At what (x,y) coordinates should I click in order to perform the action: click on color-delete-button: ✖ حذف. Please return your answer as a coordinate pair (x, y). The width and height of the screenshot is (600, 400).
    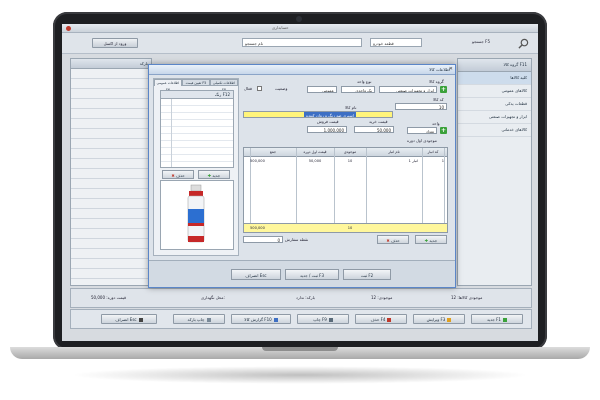
    Looking at the image, I should click on (178, 174).